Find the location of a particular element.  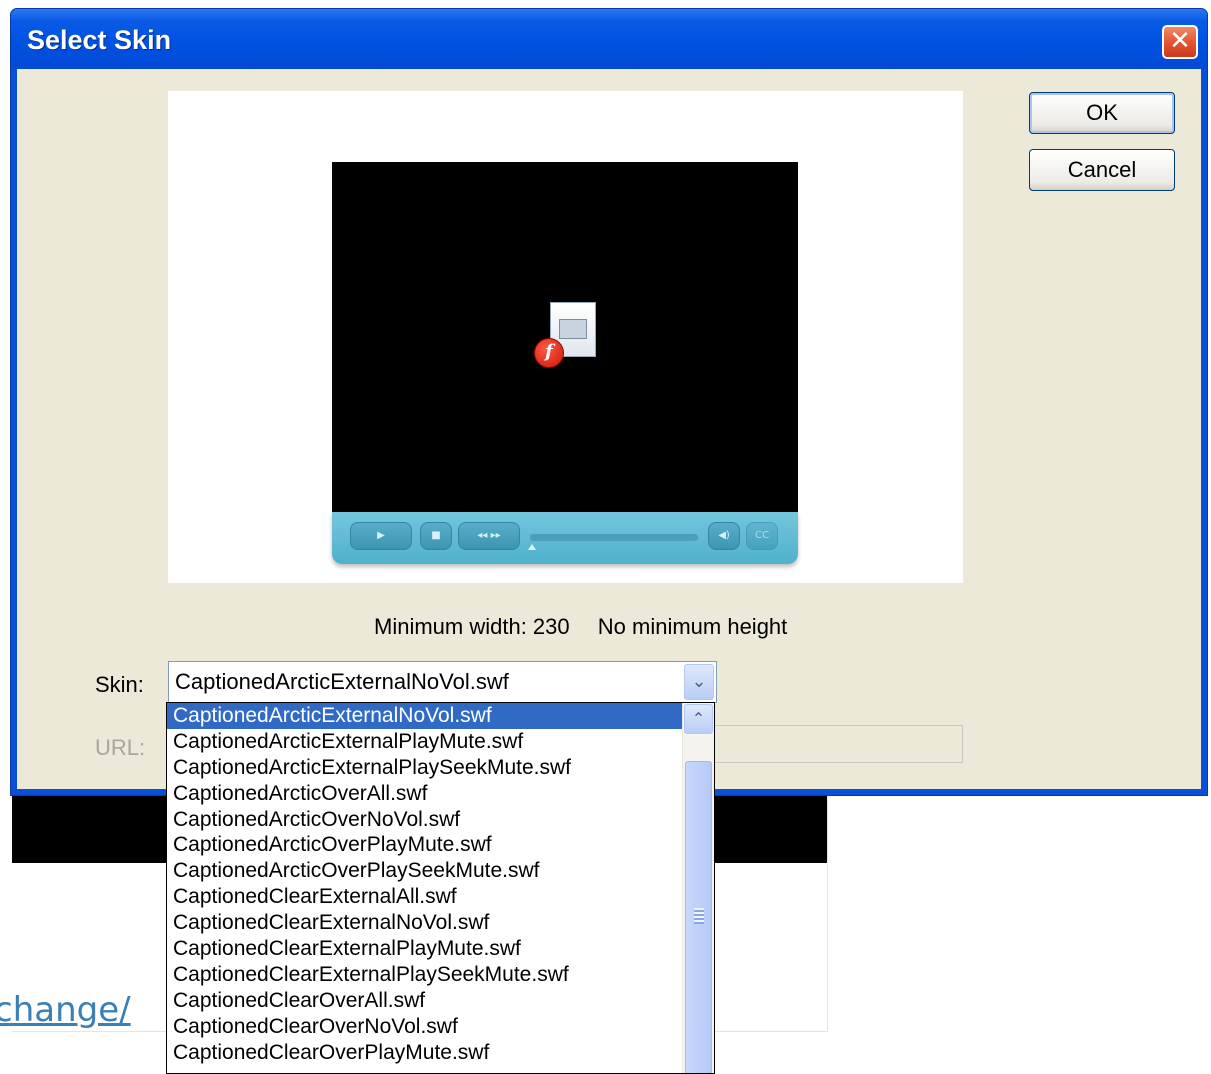

skin-option: CaptionedClearExternalNoVol.swf is located at coordinates (425, 923).